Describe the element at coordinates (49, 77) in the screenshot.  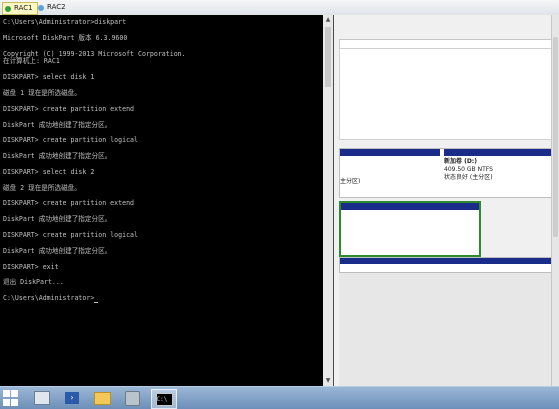
I see `console-line: DISKPART> select disk 1` at that location.